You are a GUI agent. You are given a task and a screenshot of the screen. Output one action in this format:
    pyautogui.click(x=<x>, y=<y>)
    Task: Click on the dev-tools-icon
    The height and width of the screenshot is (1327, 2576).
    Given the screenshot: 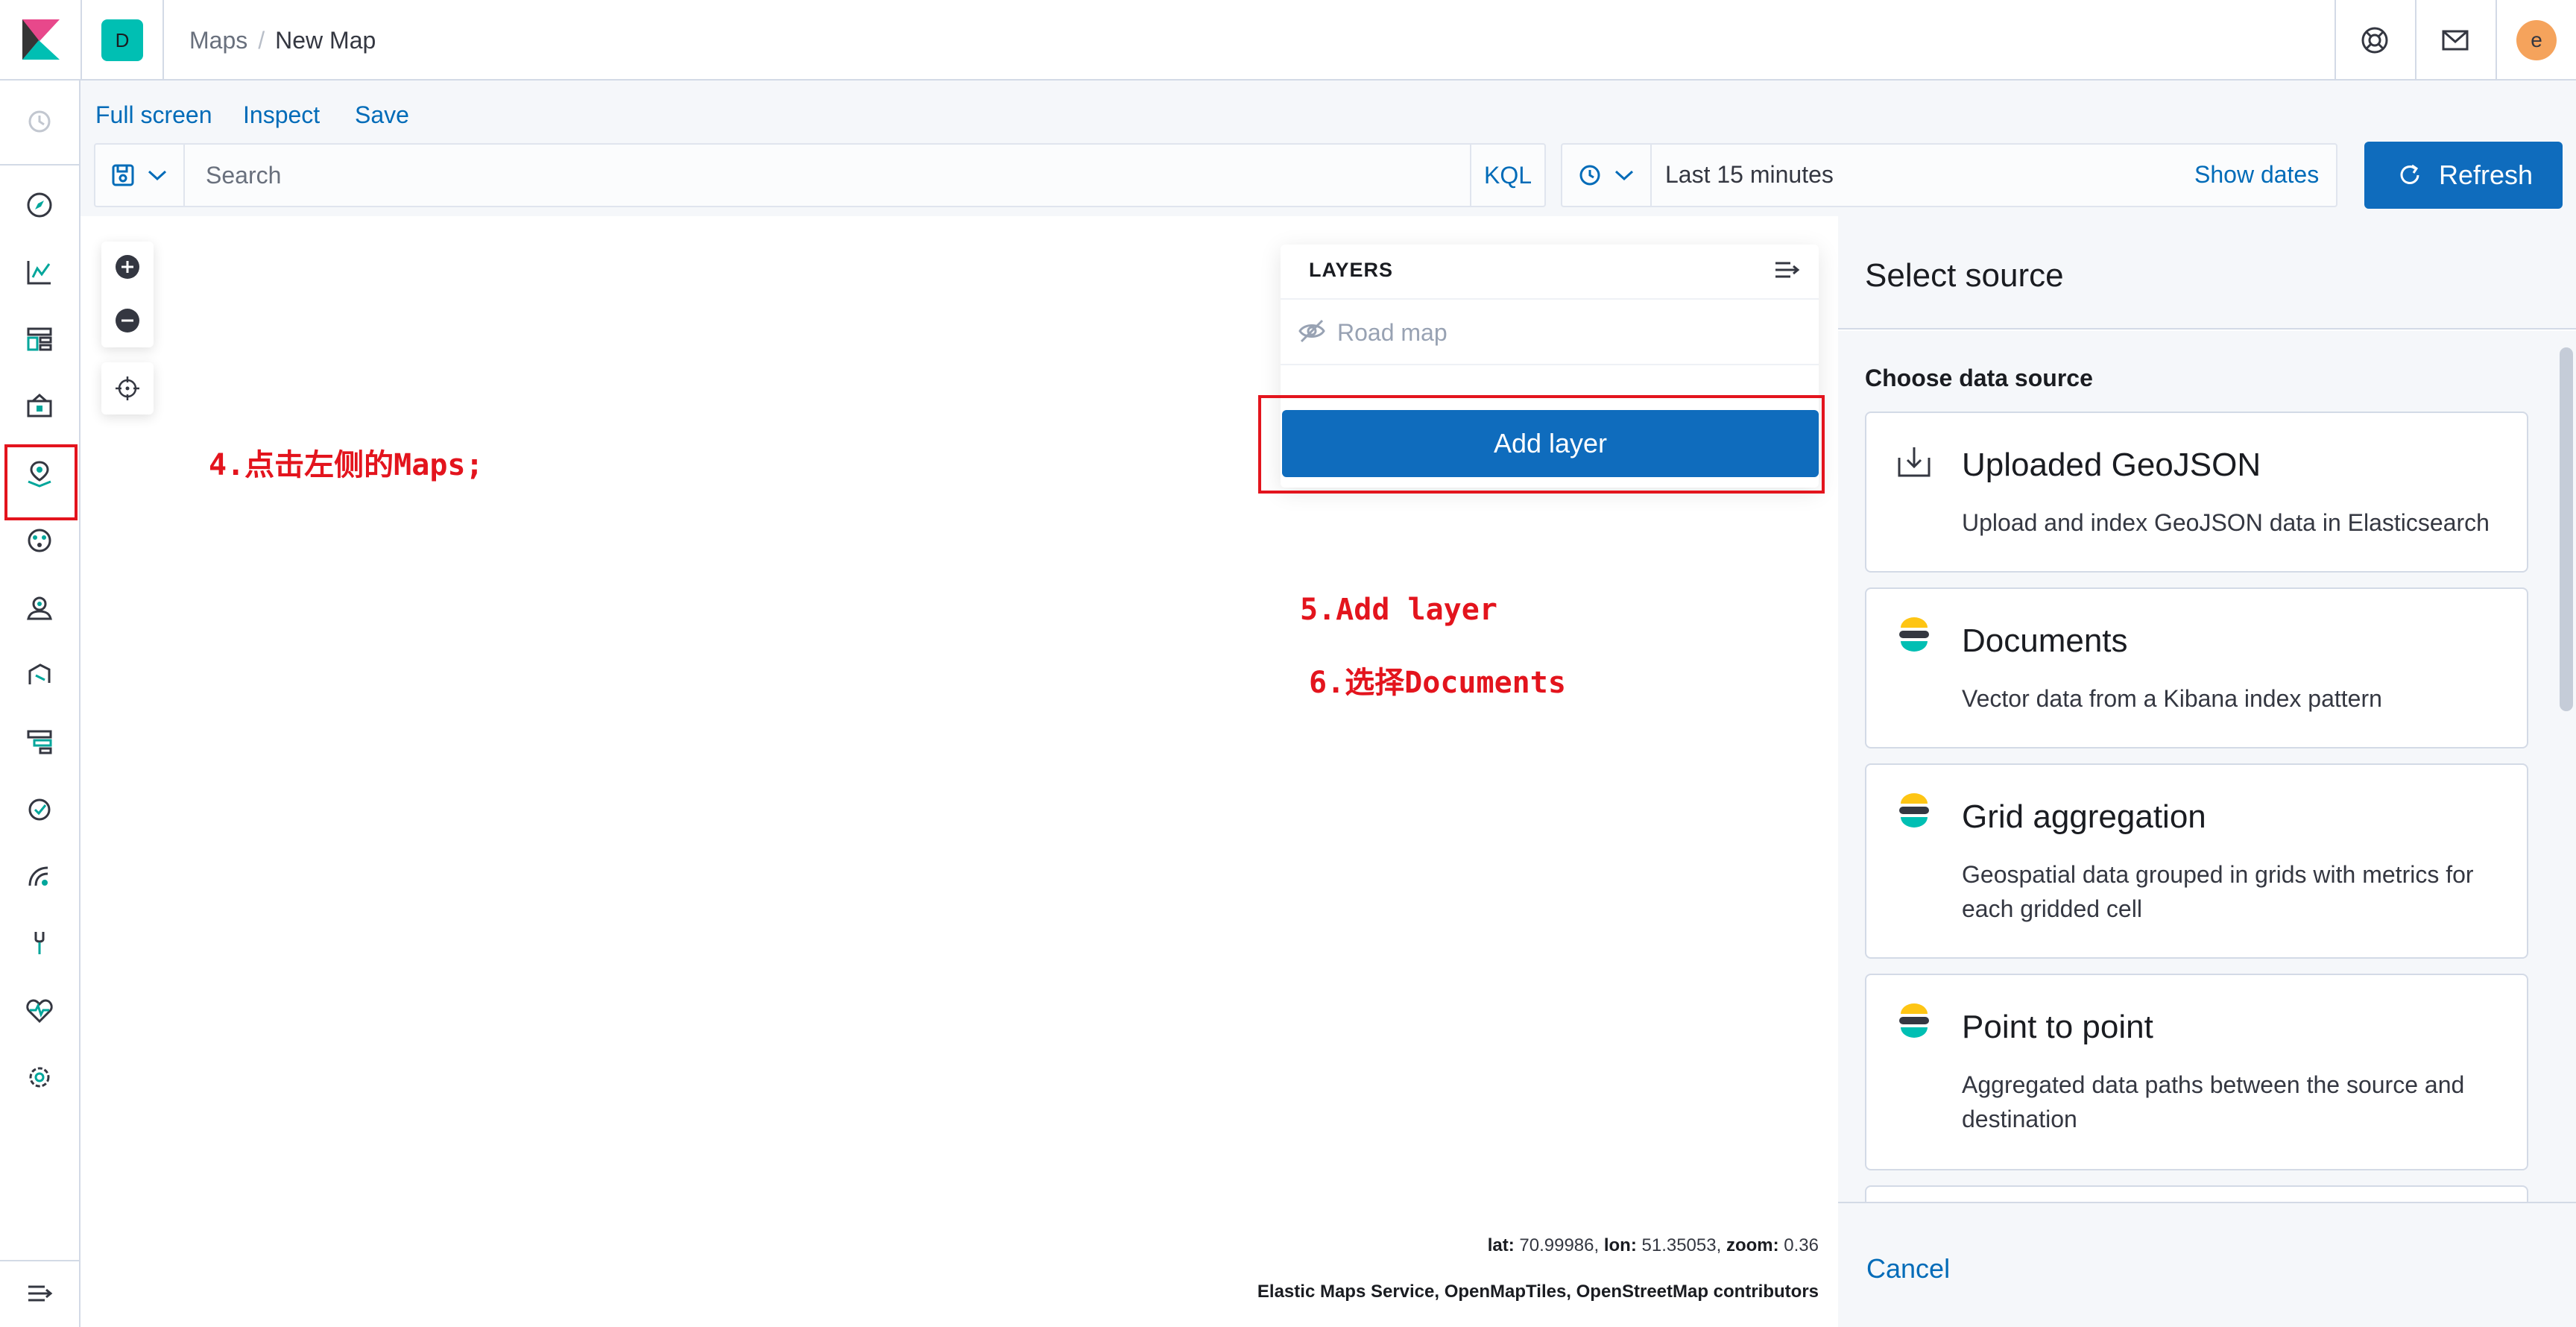 What is the action you would take?
    pyautogui.click(x=39, y=943)
    